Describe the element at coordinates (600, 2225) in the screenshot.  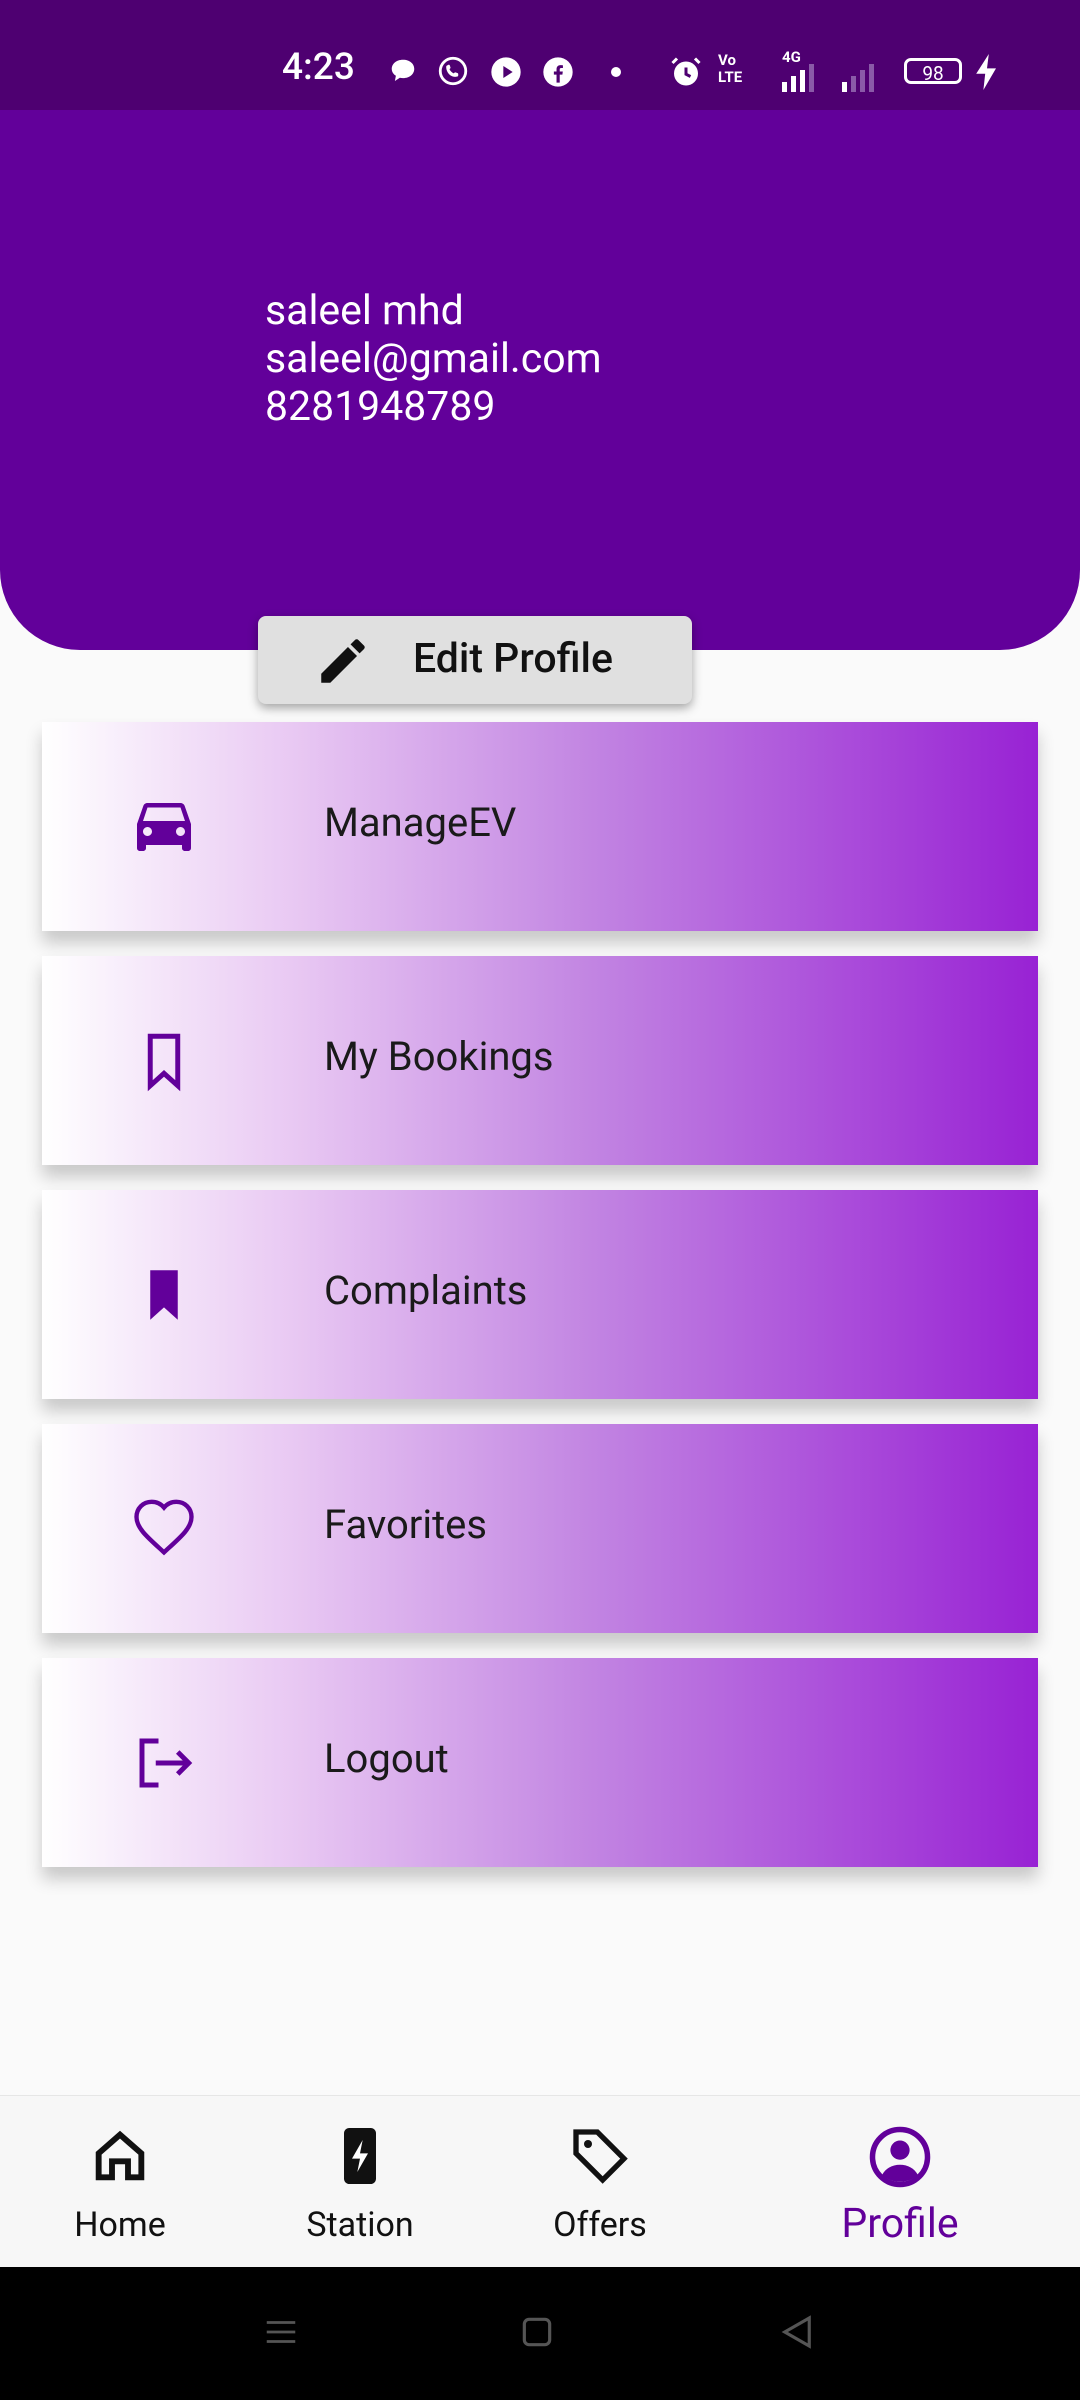
I see `nav-label: Offers` at that location.